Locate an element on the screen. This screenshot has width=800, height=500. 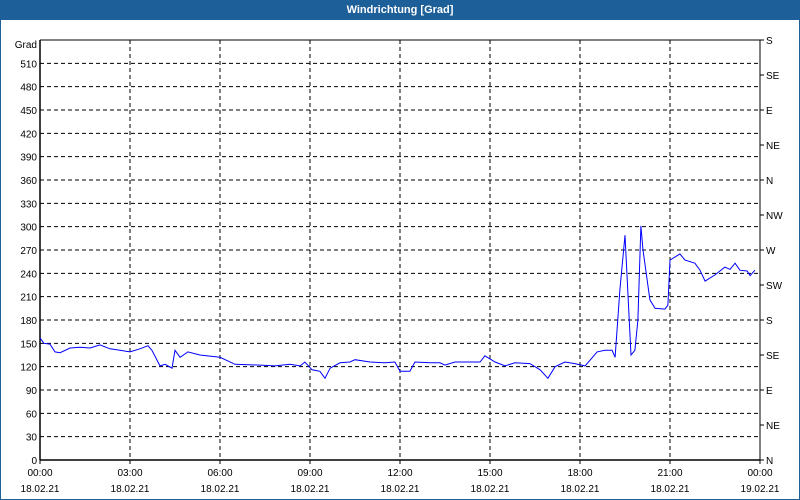
y-tick-label: 0 is located at coordinates (34, 461).